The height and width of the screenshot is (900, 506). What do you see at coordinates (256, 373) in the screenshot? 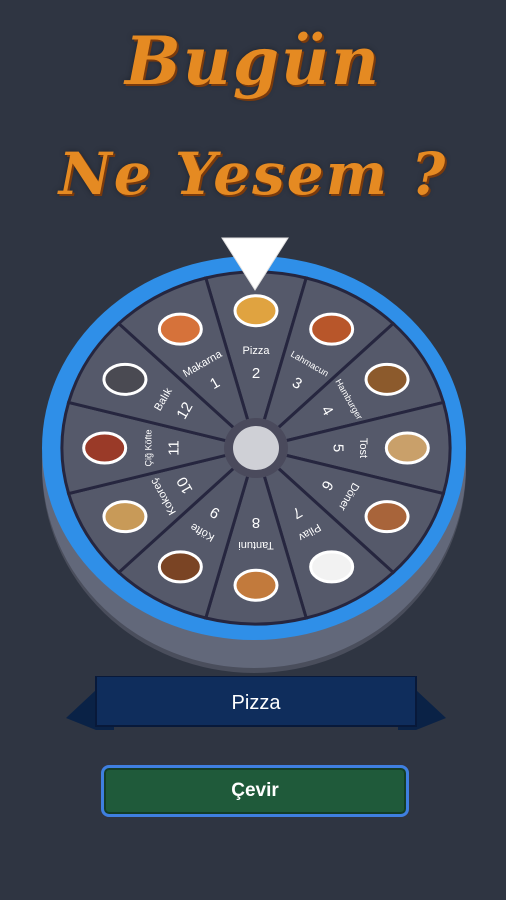
I see `wheel-segment-number: 2` at bounding box center [256, 373].